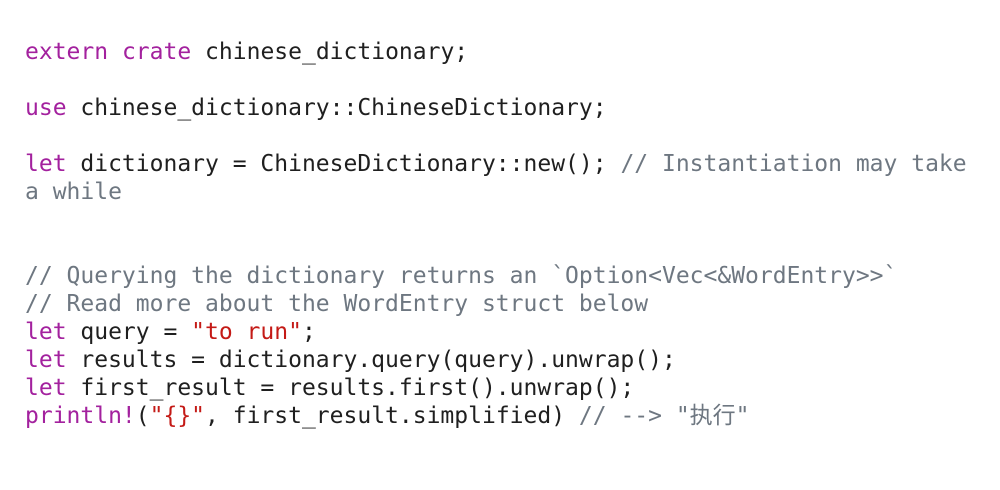  Describe the element at coordinates (177, 416) in the screenshot. I see `string-literal: "{}"` at that location.